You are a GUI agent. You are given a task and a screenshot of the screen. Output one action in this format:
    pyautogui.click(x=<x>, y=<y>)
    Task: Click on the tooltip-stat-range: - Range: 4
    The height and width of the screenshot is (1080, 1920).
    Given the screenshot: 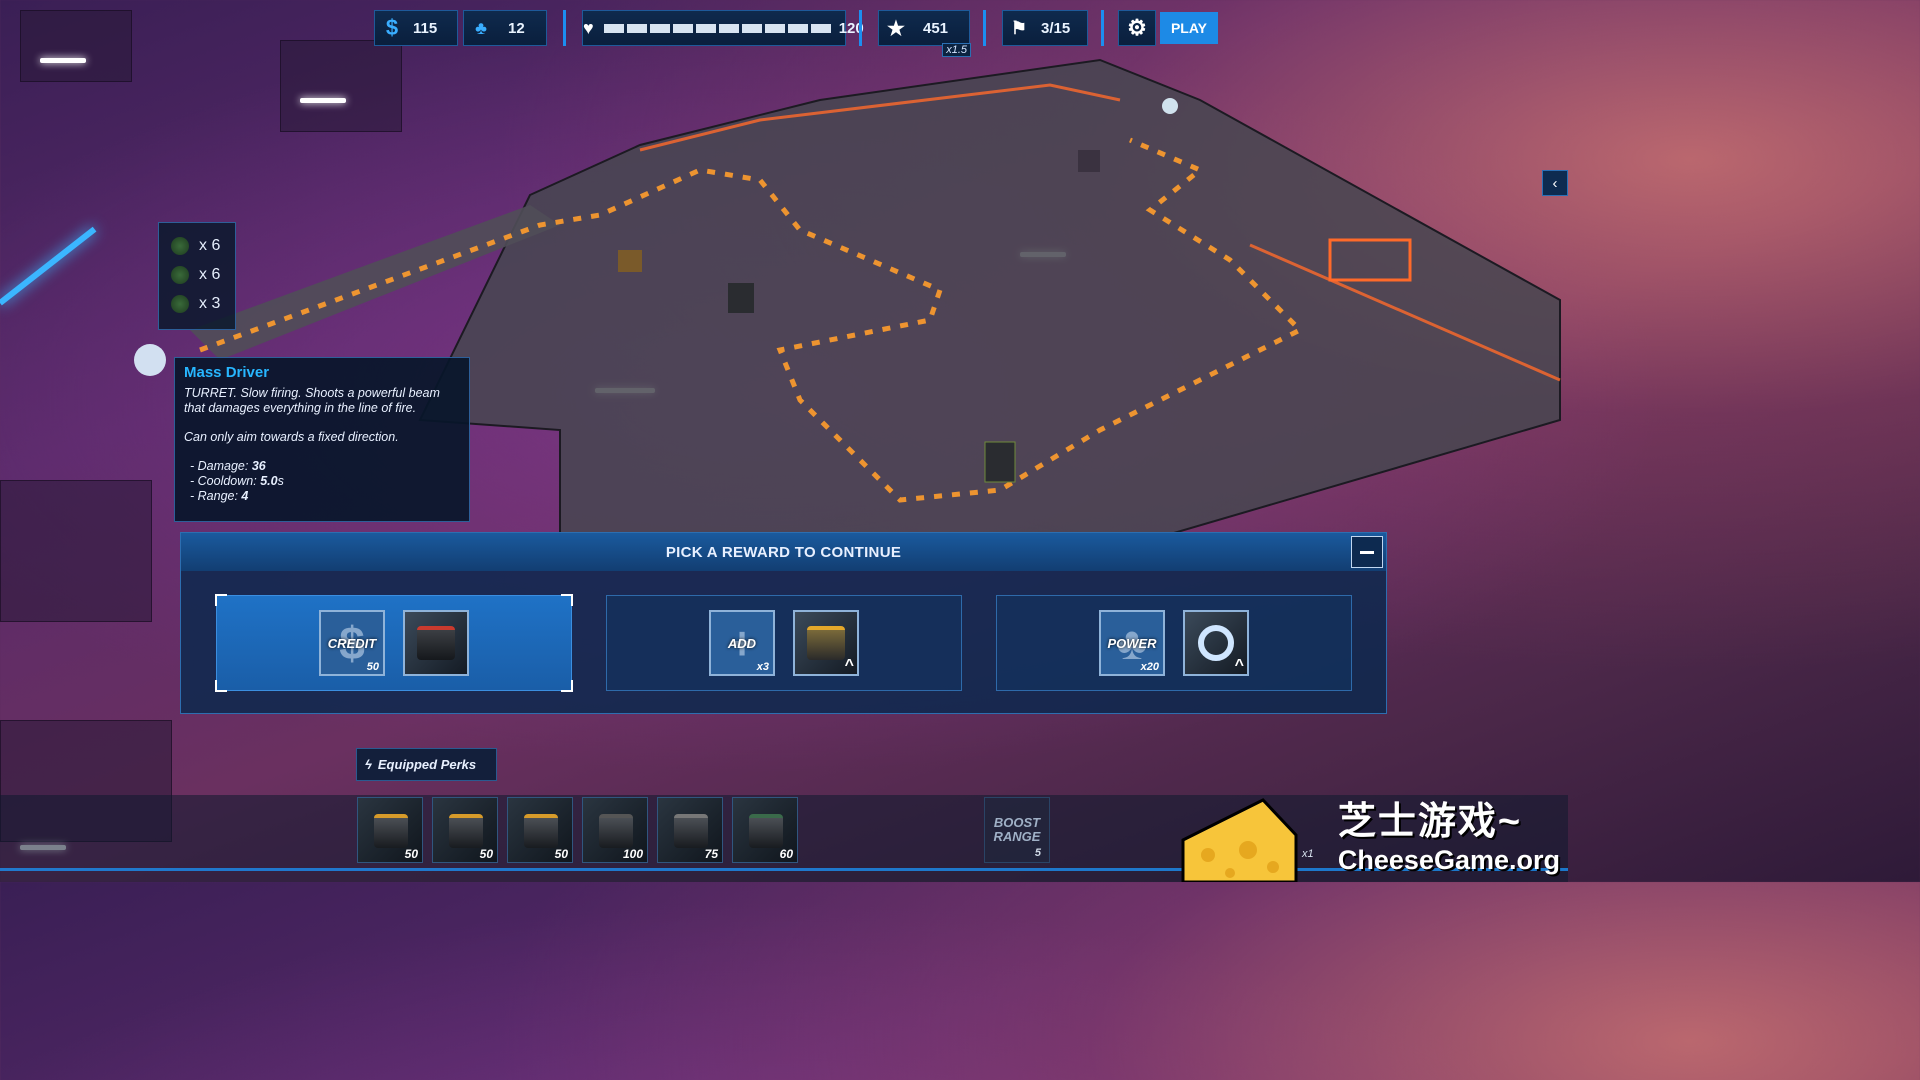 What is the action you would take?
    pyautogui.click(x=322, y=496)
    